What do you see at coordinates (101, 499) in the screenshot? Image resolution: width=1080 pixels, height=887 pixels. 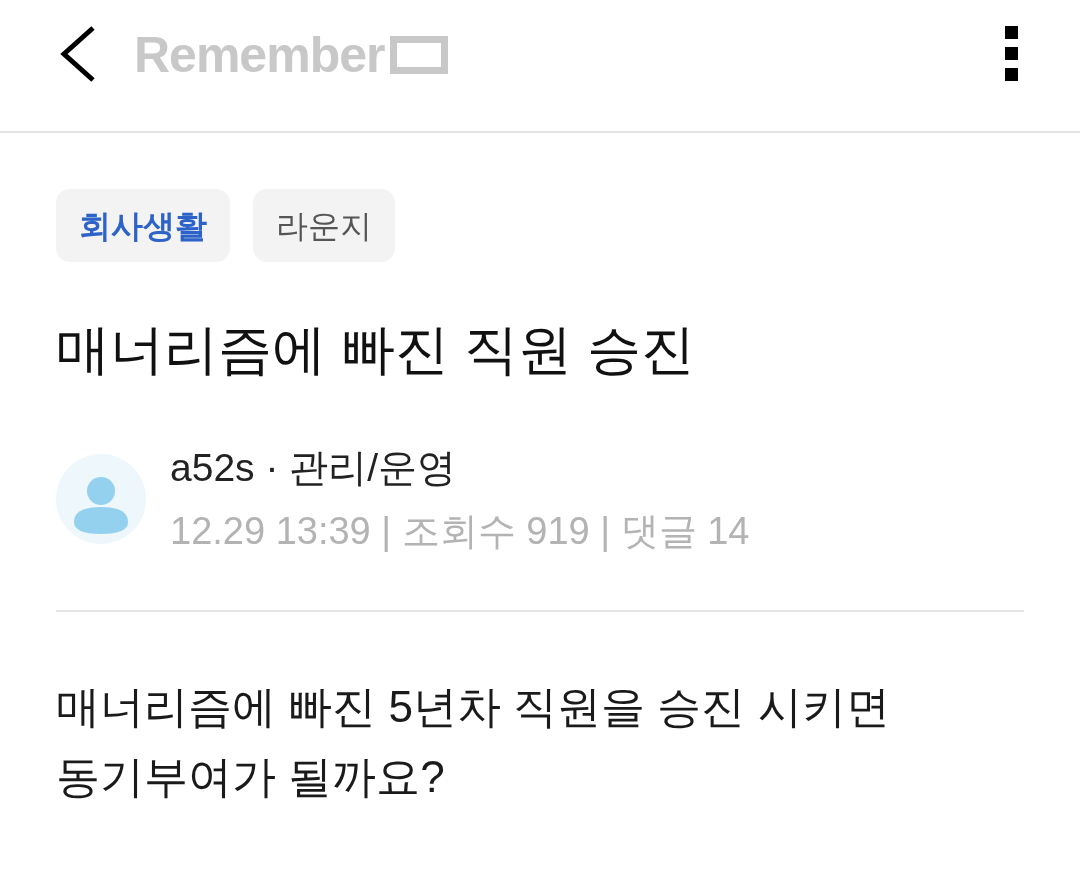 I see `avatar-icon` at bounding box center [101, 499].